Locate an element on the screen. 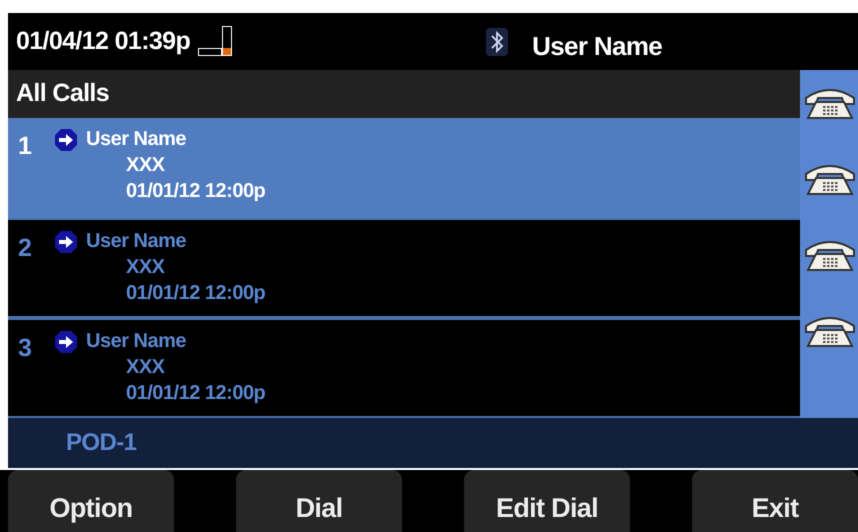  call-index: 1 is located at coordinates (25, 148).